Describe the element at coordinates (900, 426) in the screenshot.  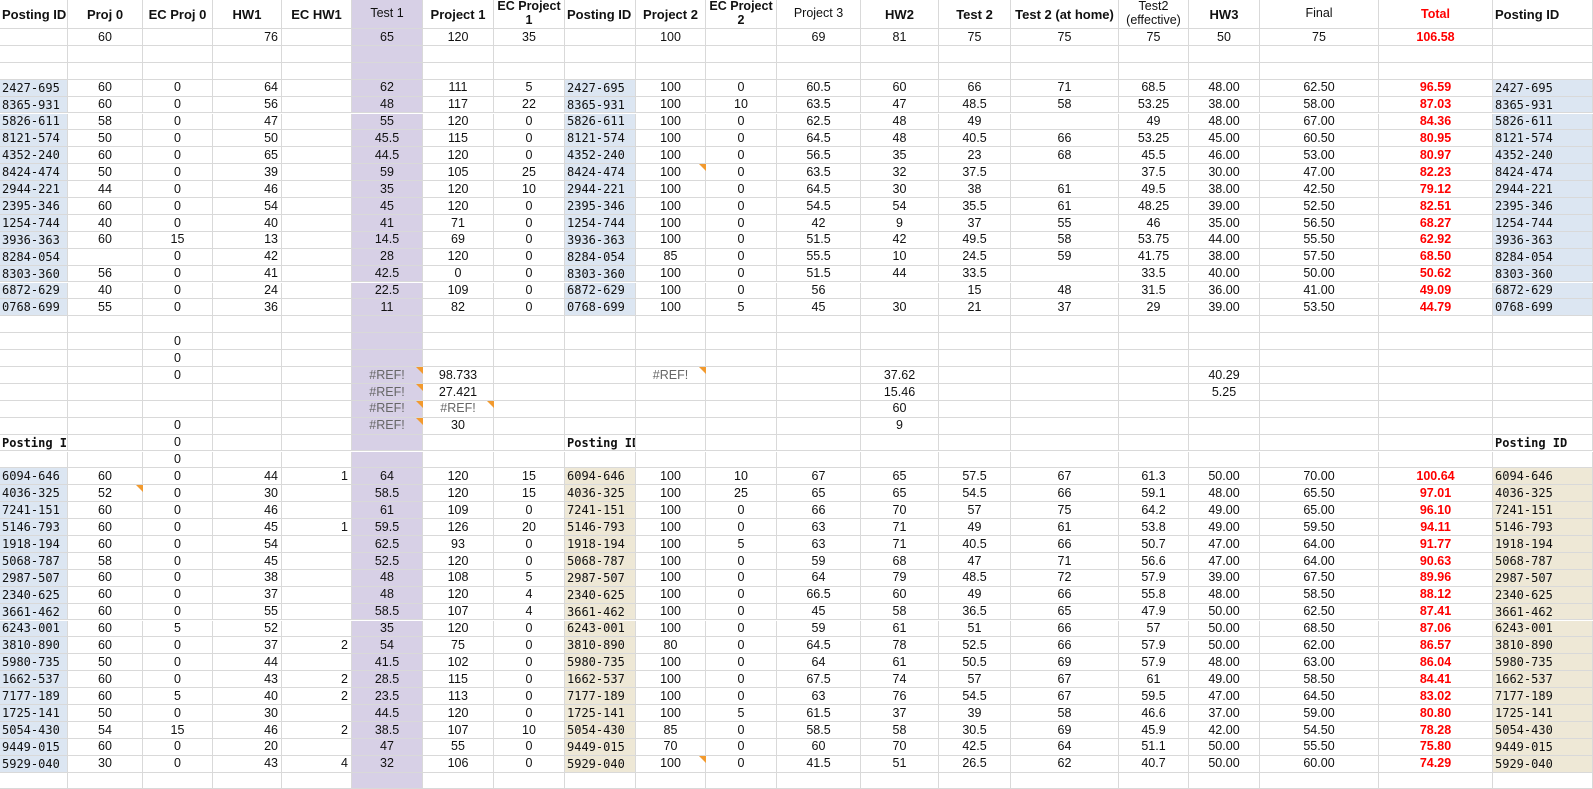
I see `cell-hw2: 9` at that location.